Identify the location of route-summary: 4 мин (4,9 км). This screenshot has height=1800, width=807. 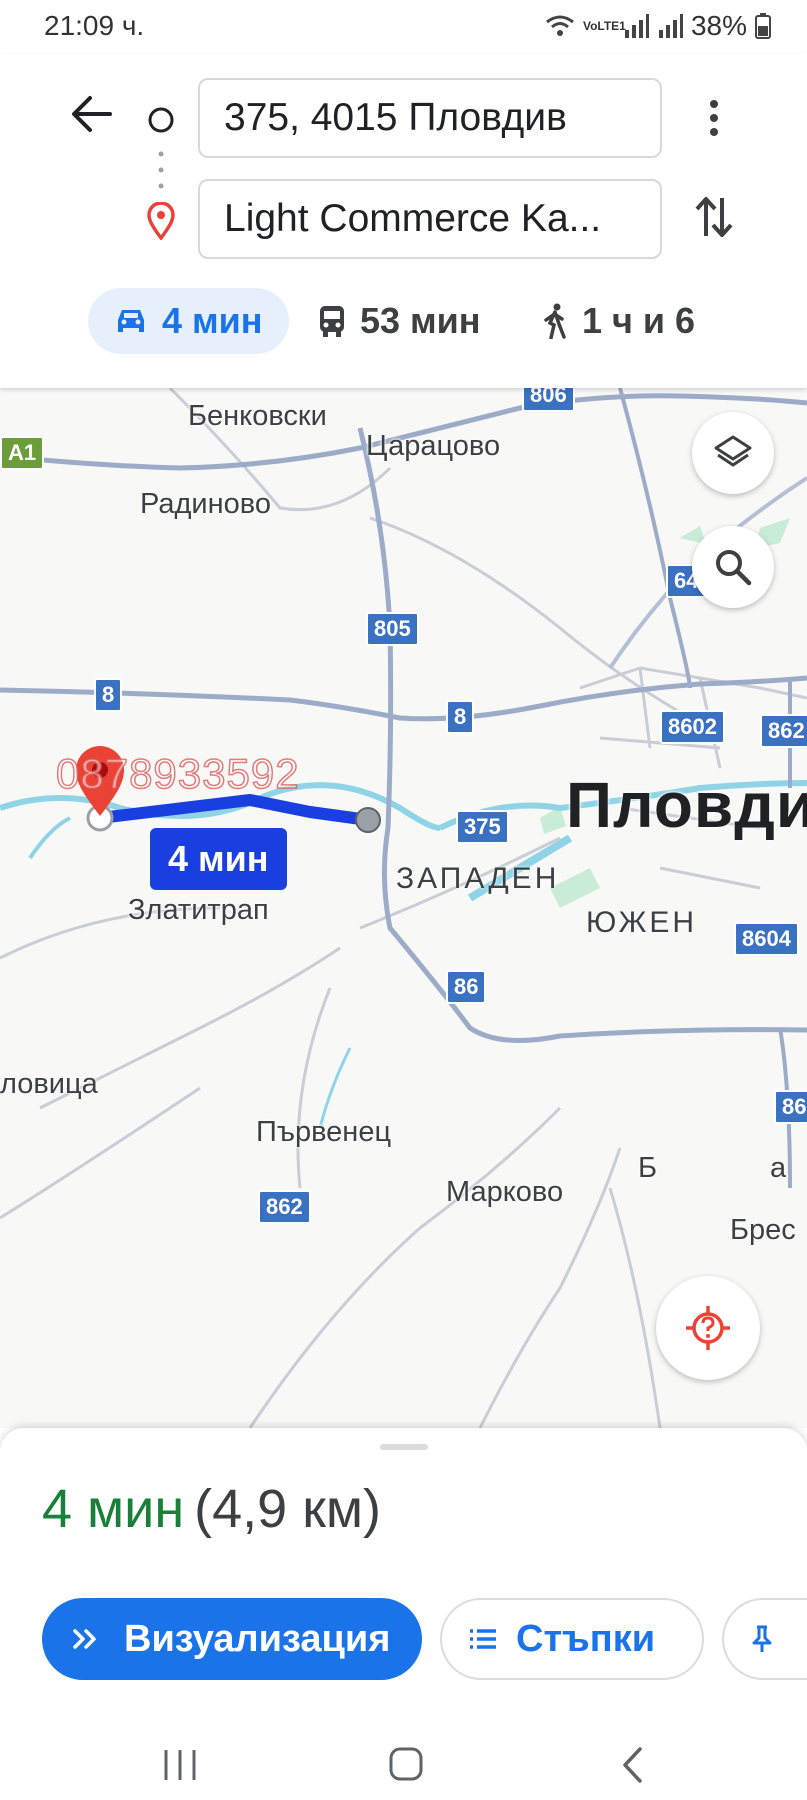
(211, 1509).